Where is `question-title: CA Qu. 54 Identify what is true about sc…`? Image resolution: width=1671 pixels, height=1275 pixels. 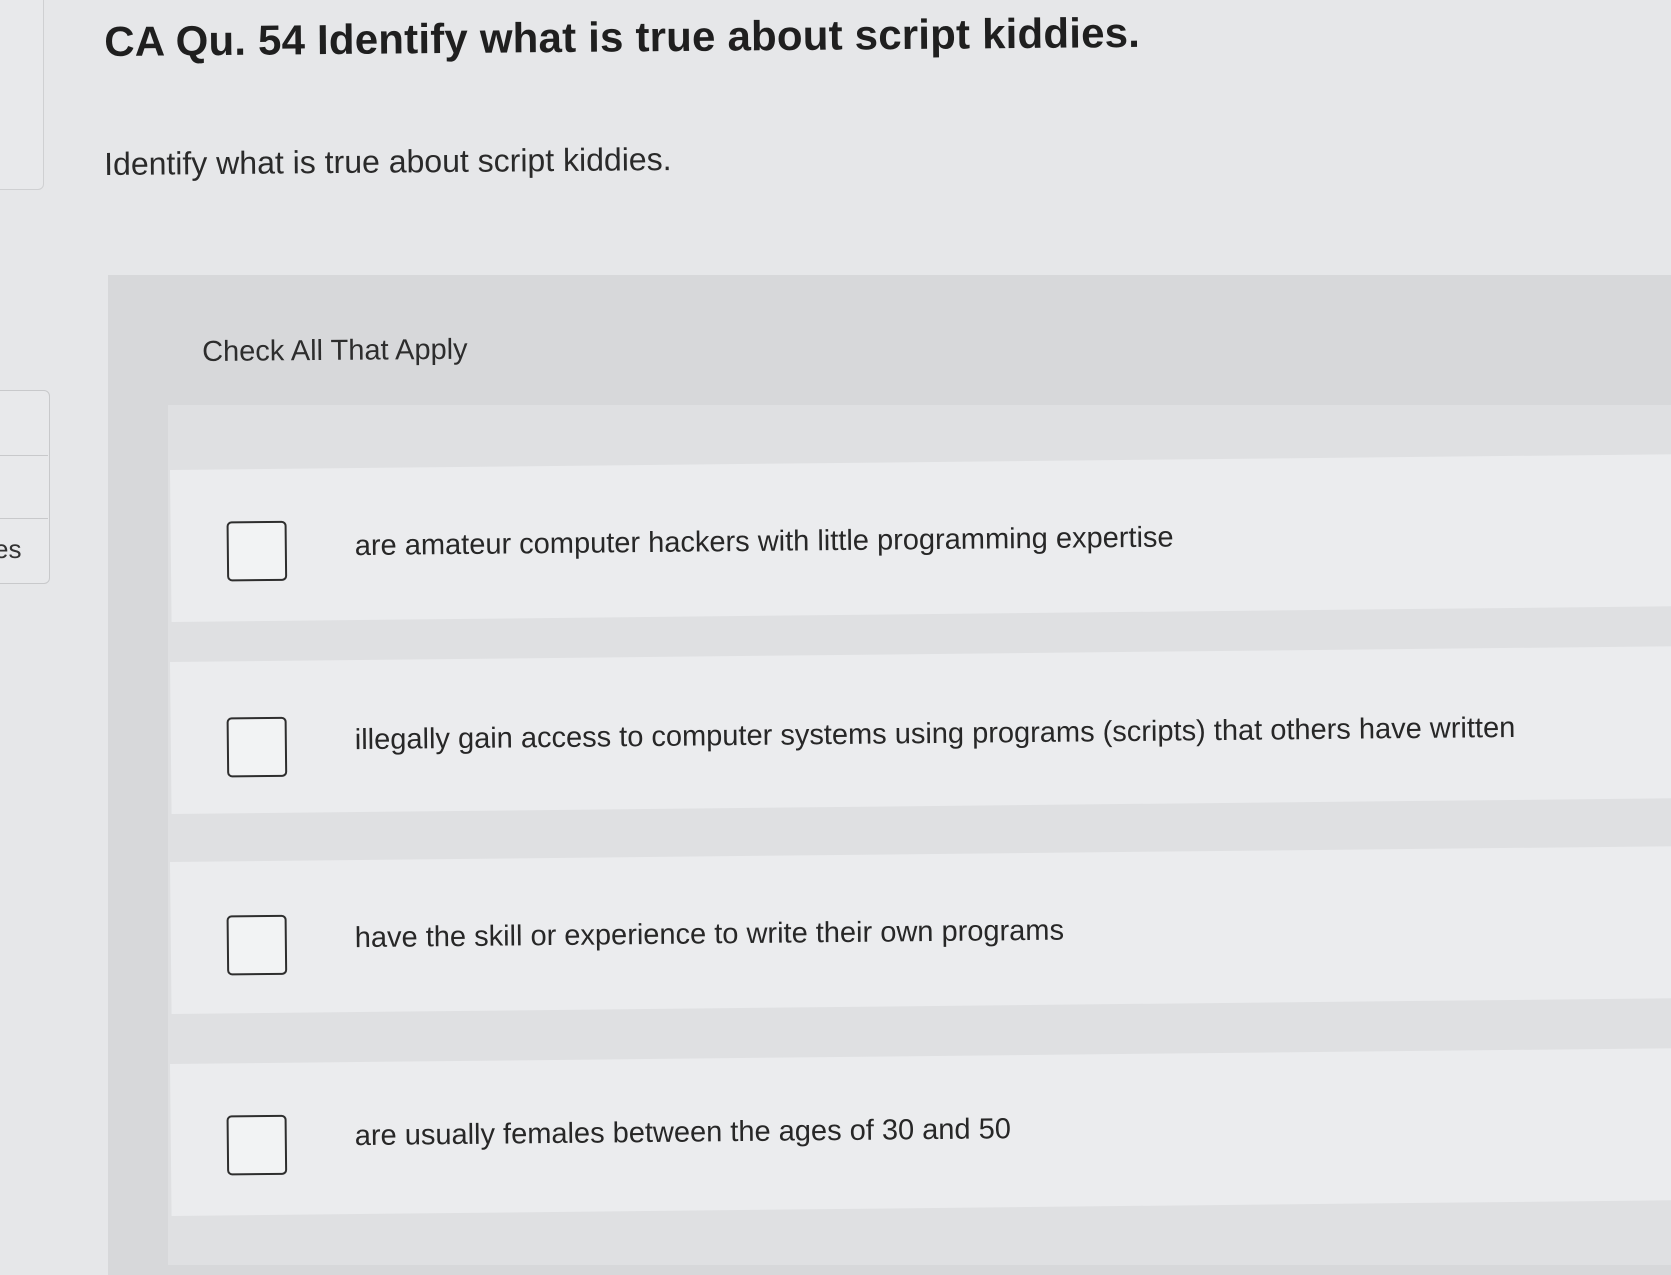
question-title: CA Qu. 54 Identify what is true about sc… is located at coordinates (622, 36).